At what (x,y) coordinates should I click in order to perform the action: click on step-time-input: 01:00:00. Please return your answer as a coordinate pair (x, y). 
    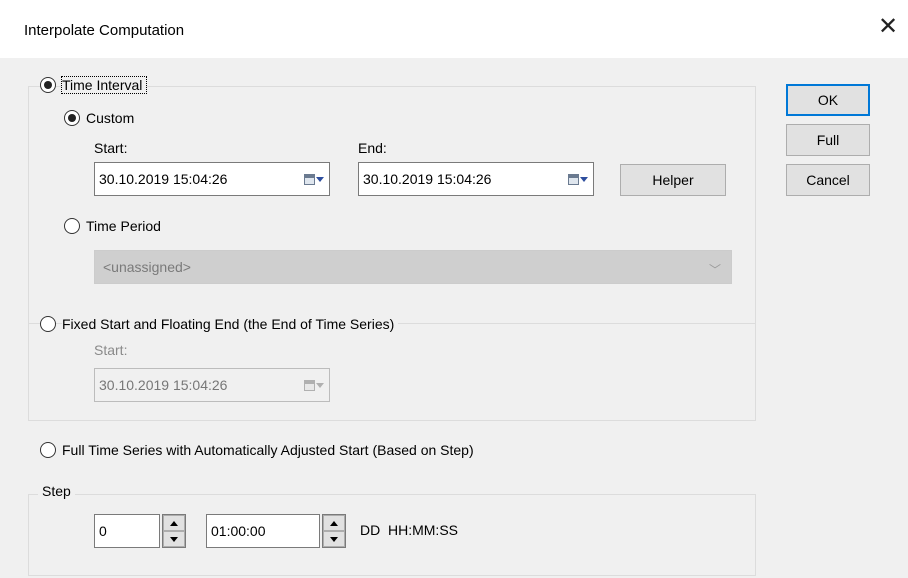
    Looking at the image, I should click on (263, 531).